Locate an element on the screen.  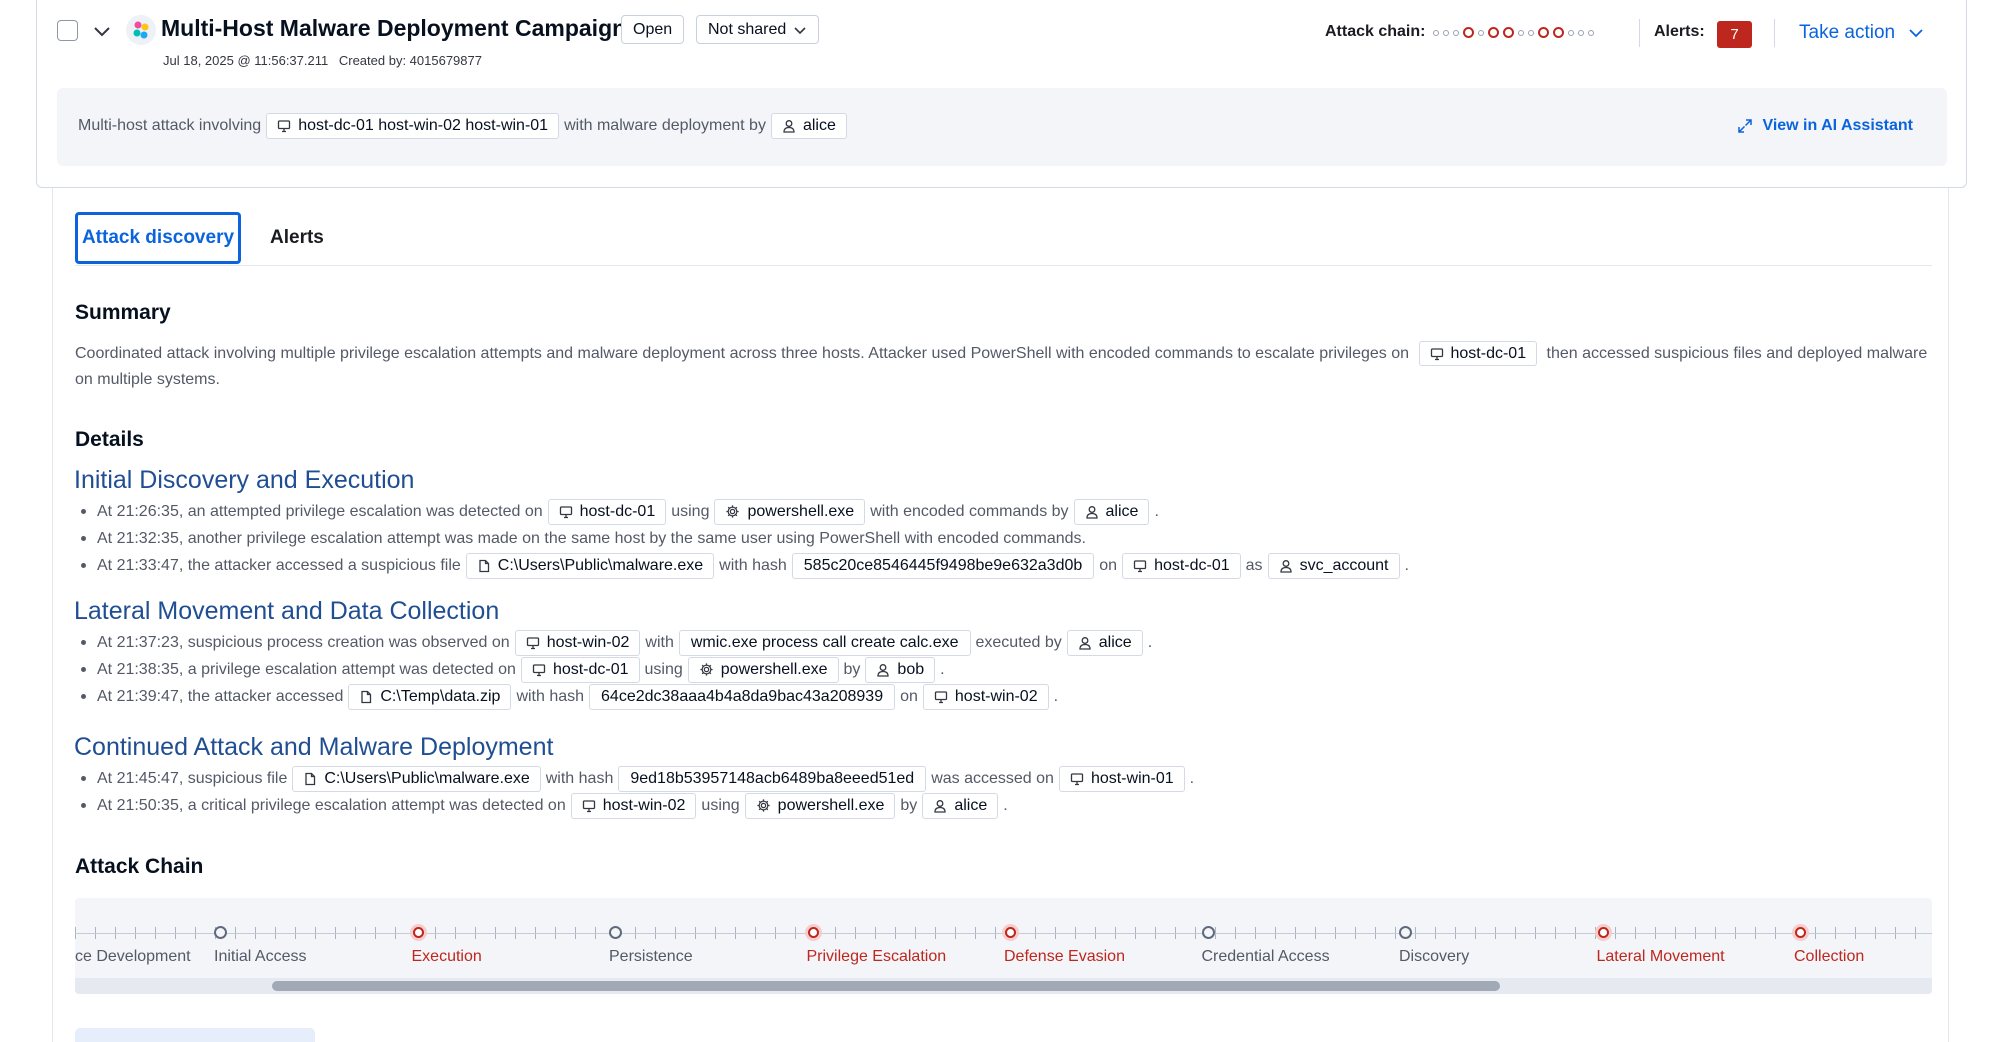
value-chip: wmic.exe process call create calc.exe is located at coordinates (824, 642).